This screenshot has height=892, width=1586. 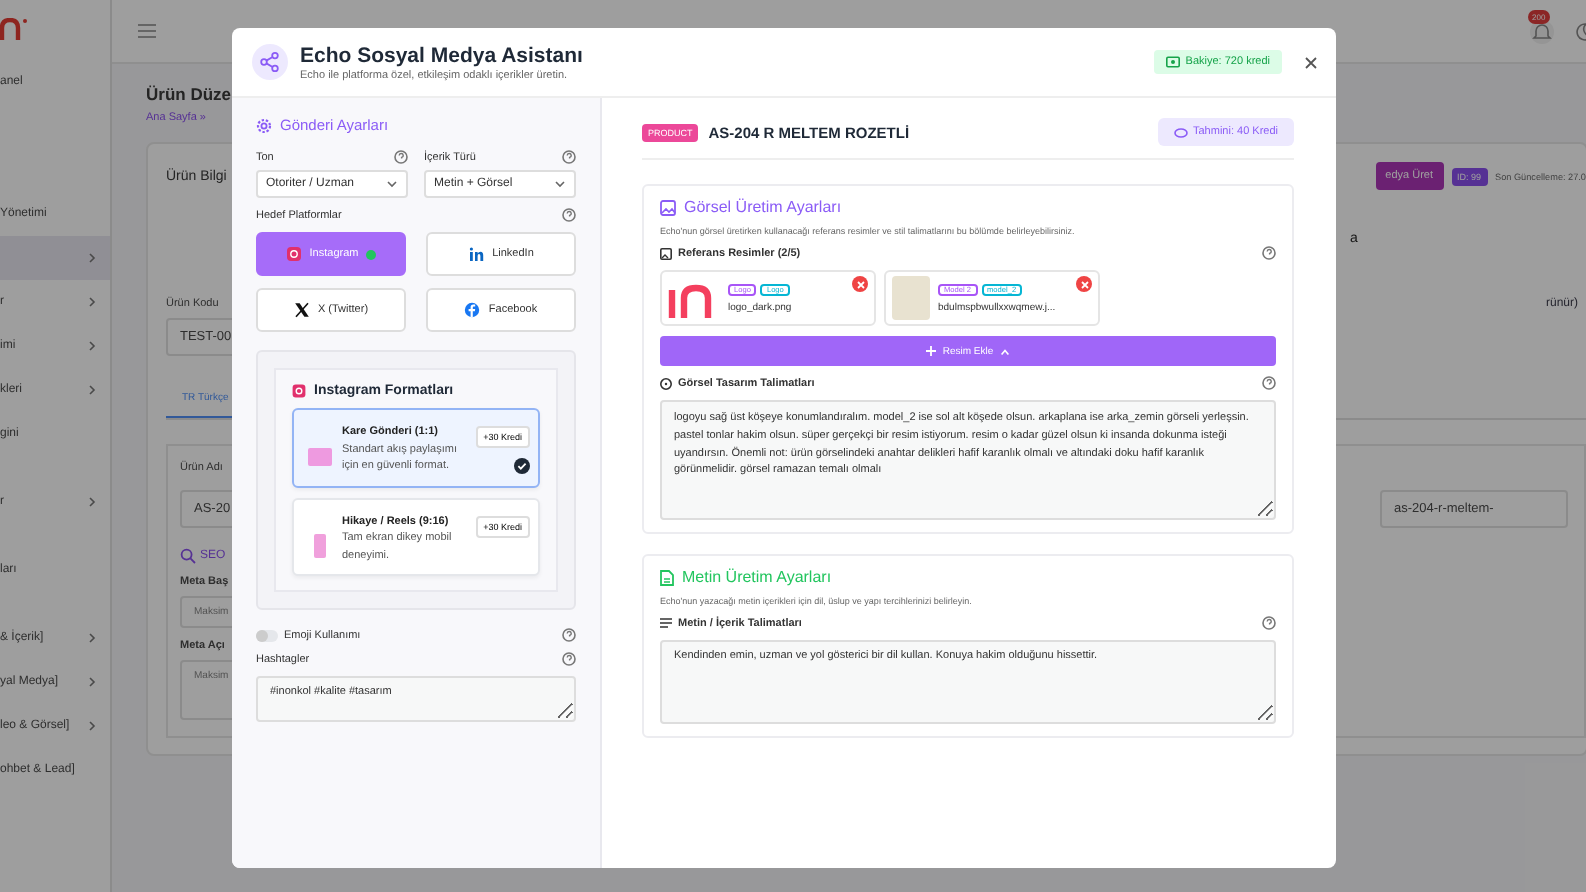 I want to click on gear-icon, so click(x=264, y=125).